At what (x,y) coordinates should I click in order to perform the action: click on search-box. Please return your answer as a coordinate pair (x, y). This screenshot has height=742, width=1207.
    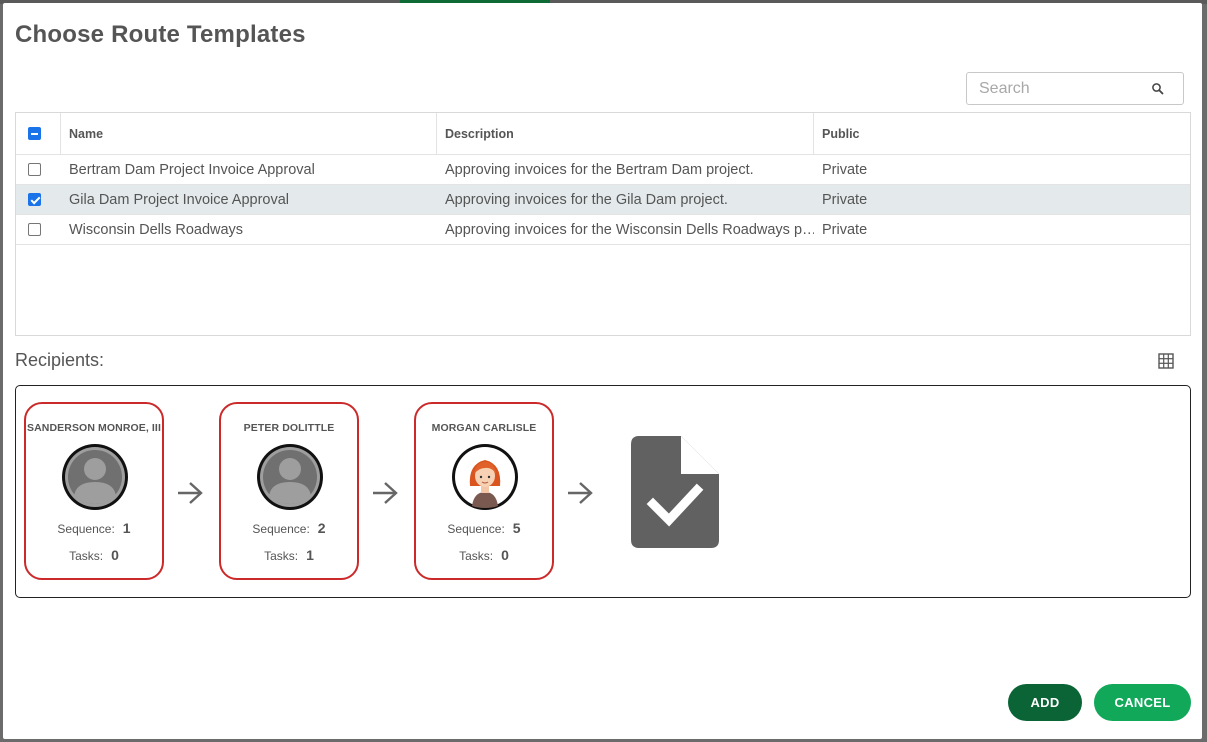
    Looking at the image, I should click on (1075, 88).